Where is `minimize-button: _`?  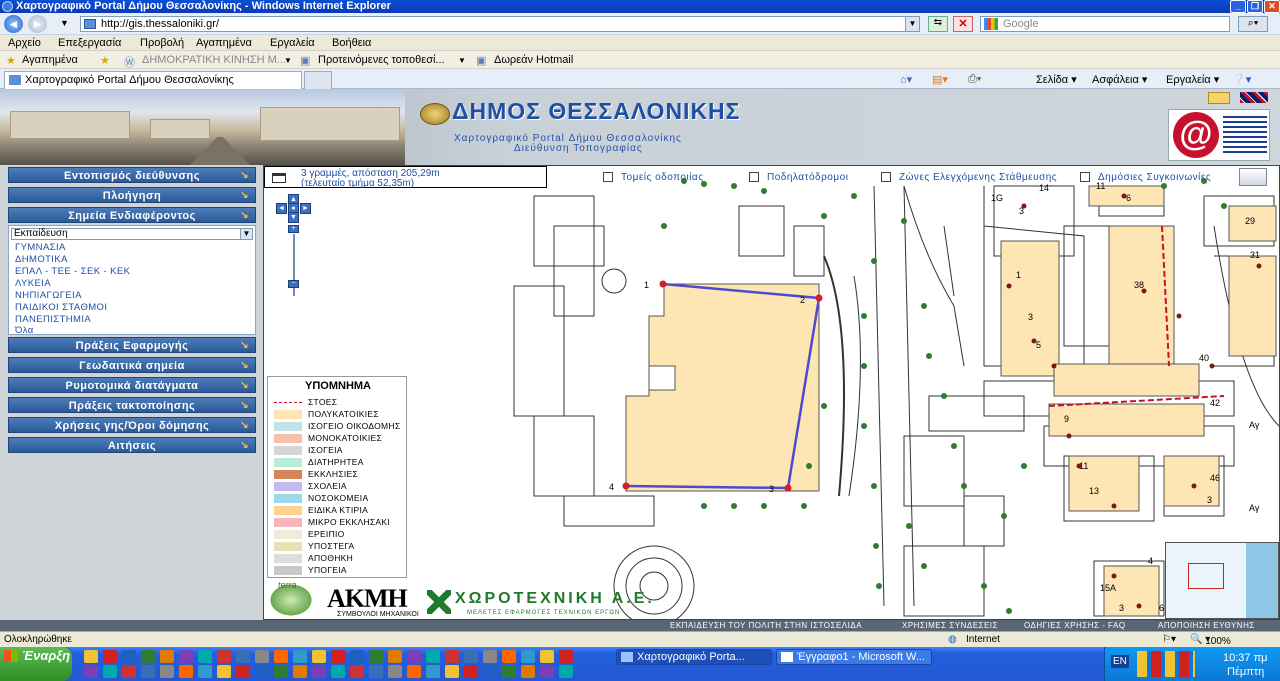
minimize-button: _ is located at coordinates (1238, 6).